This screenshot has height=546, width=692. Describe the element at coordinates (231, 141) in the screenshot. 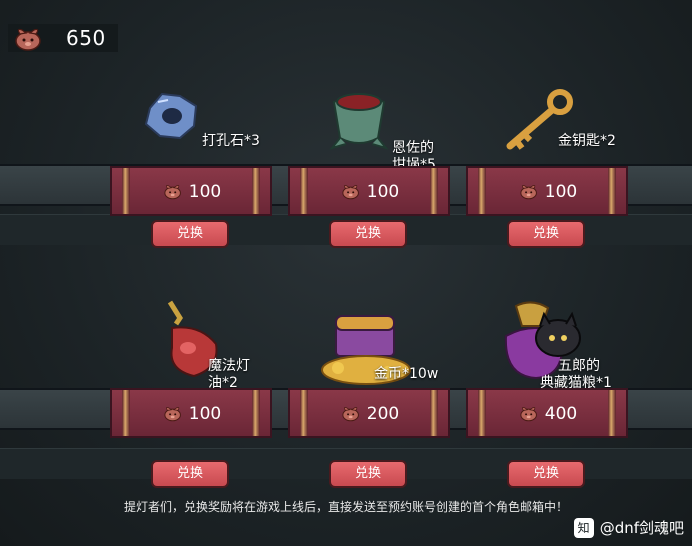

I see `item-label: 打孔石*3` at that location.